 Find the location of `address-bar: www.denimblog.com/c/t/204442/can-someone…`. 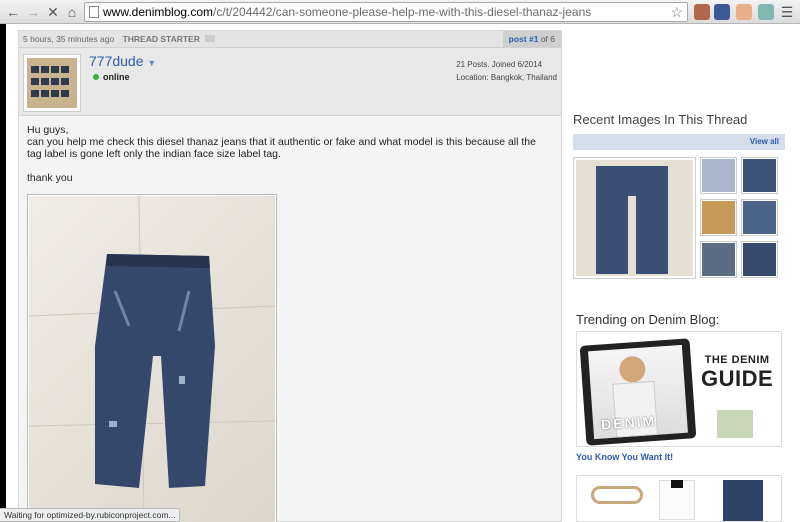

address-bar: www.denimblog.com/c/t/204442/can-someone… is located at coordinates (386, 12).